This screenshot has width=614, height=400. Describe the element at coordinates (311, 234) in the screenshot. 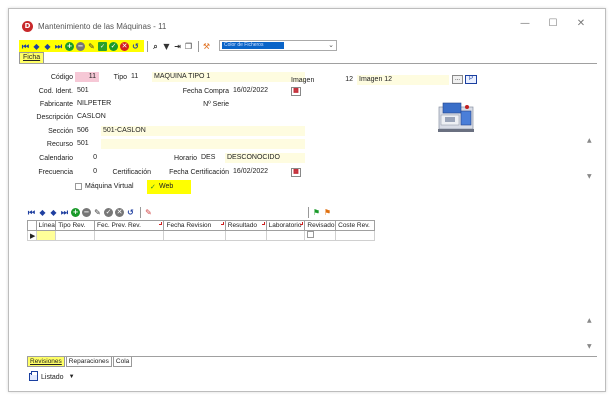

I see `revisado-checkbox` at that location.